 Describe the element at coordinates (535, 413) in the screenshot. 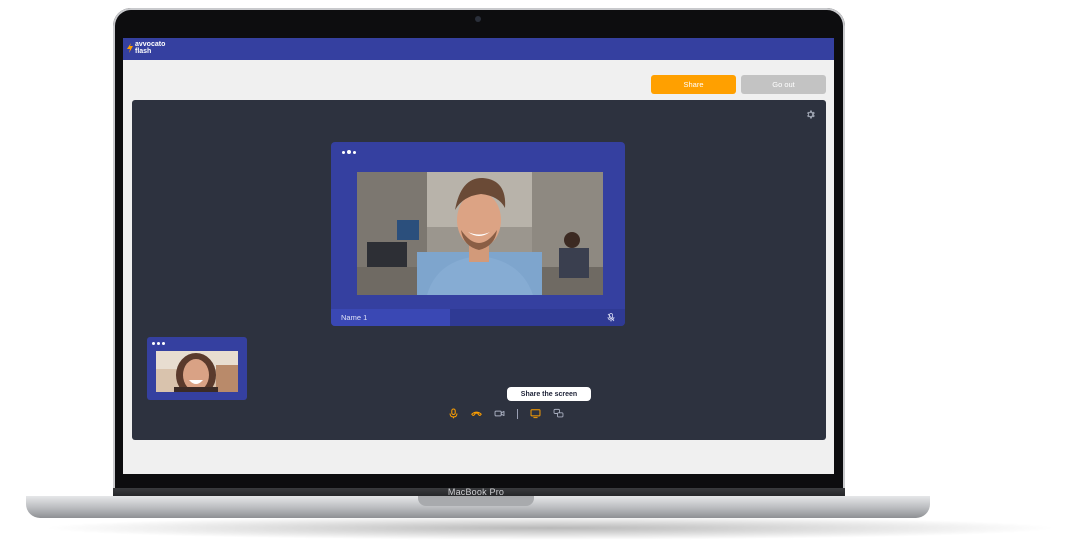

I see `screen-share-icon` at that location.